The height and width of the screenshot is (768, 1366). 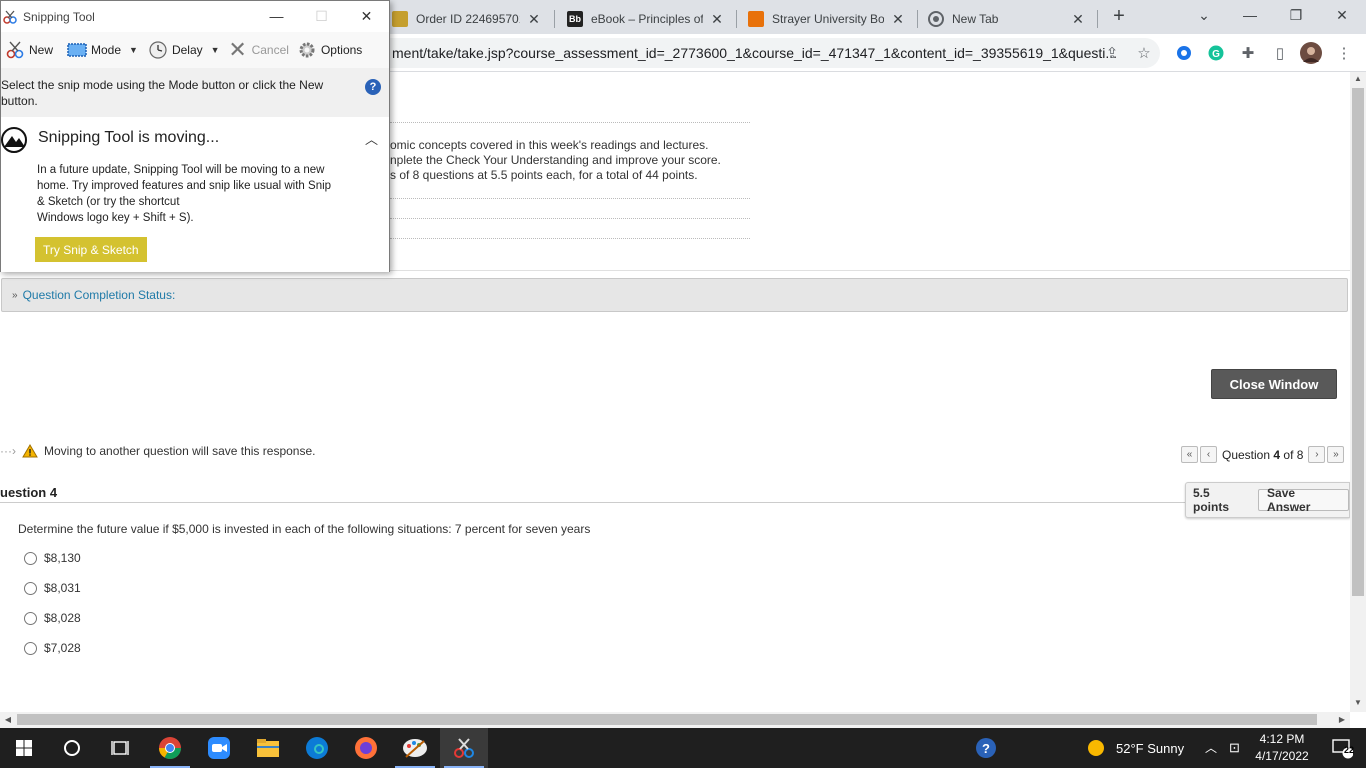 I want to click on try-snip-sketch-button: Try Snip & Sketch, so click(x=91, y=249).